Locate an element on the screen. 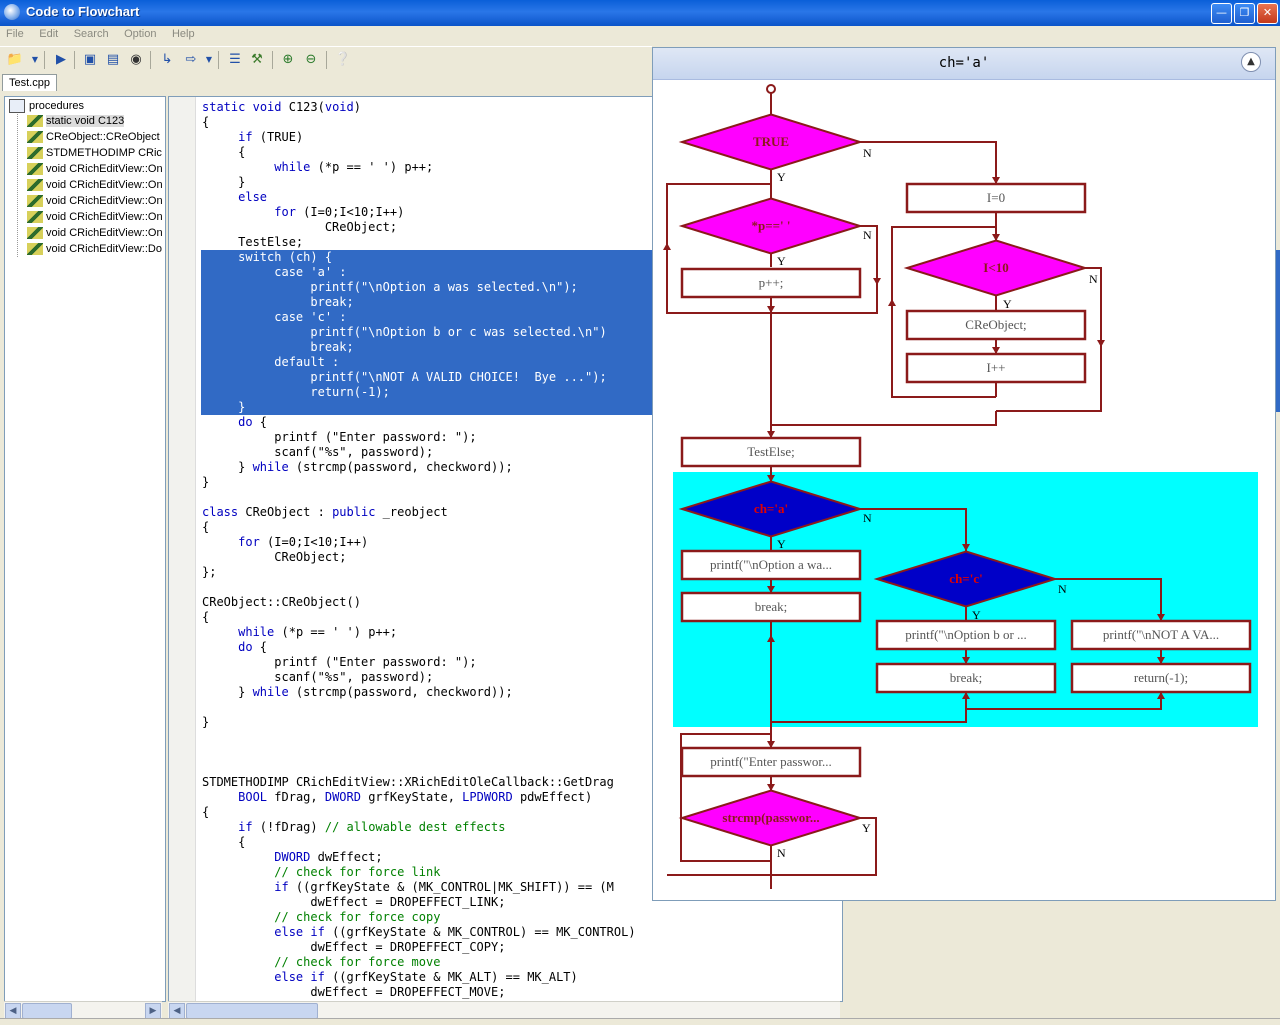 This screenshot has height=1025, width=1280. tools-icon: ⚒ is located at coordinates (257, 60).